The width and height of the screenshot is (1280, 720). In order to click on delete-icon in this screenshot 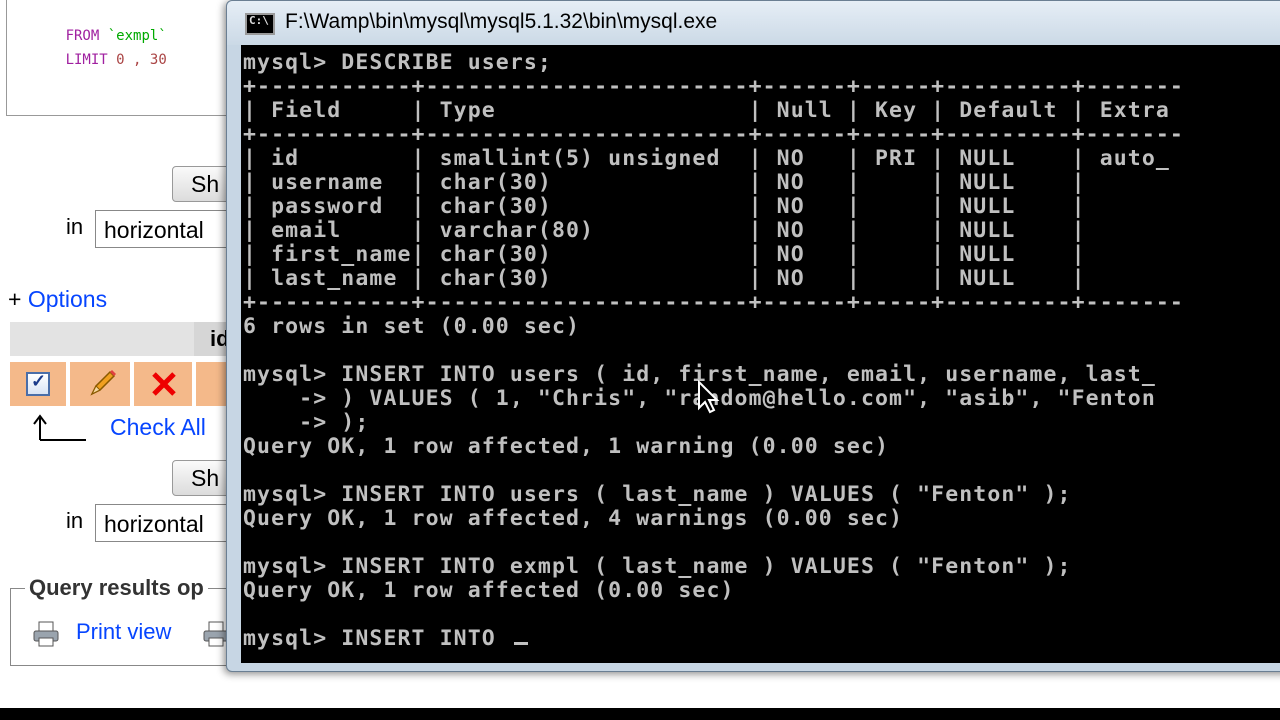, I will do `click(164, 384)`.